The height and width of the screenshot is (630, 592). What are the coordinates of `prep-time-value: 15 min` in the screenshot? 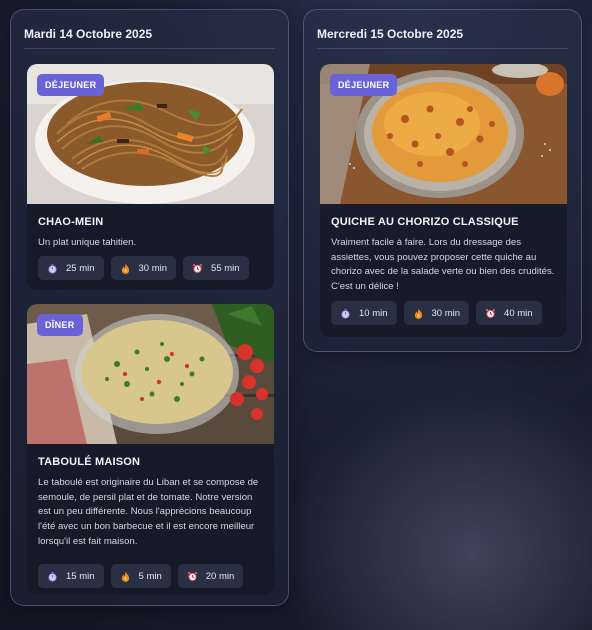 It's located at (80, 576).